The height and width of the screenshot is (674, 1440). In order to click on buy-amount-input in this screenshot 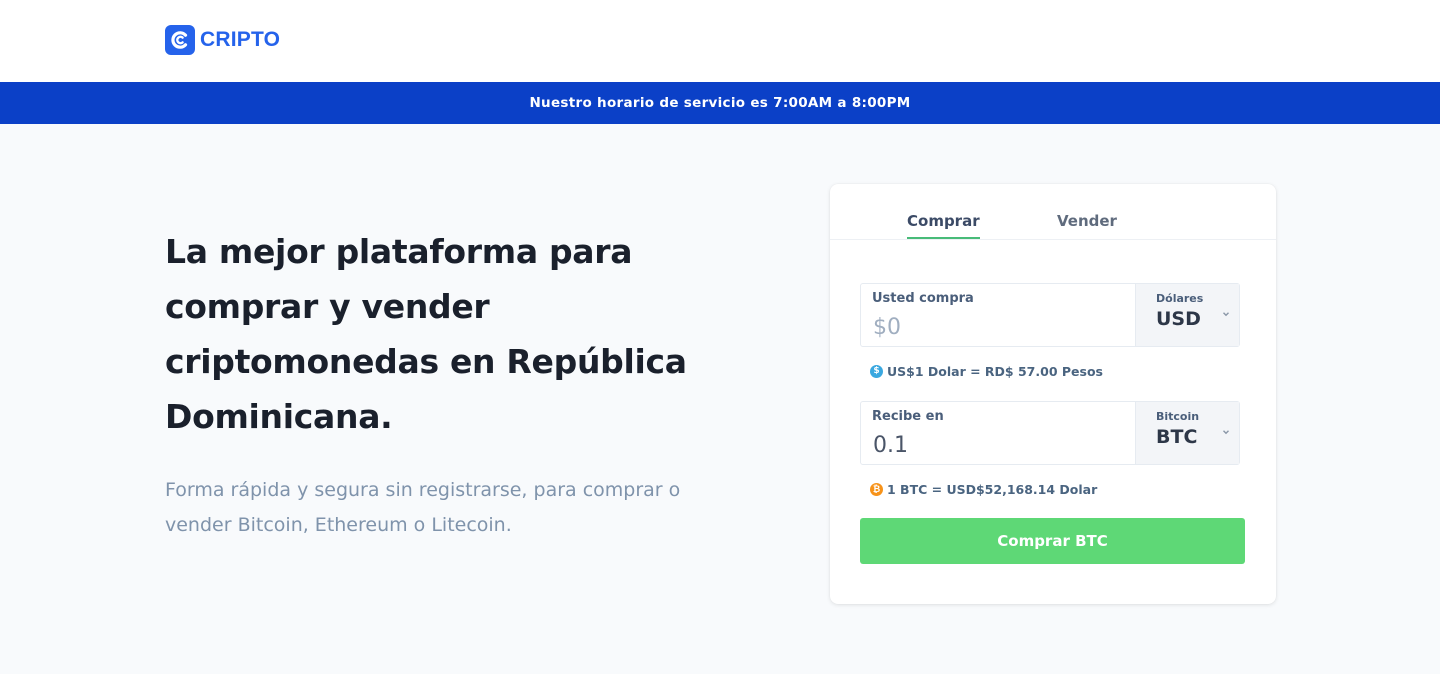, I will do `click(998, 327)`.